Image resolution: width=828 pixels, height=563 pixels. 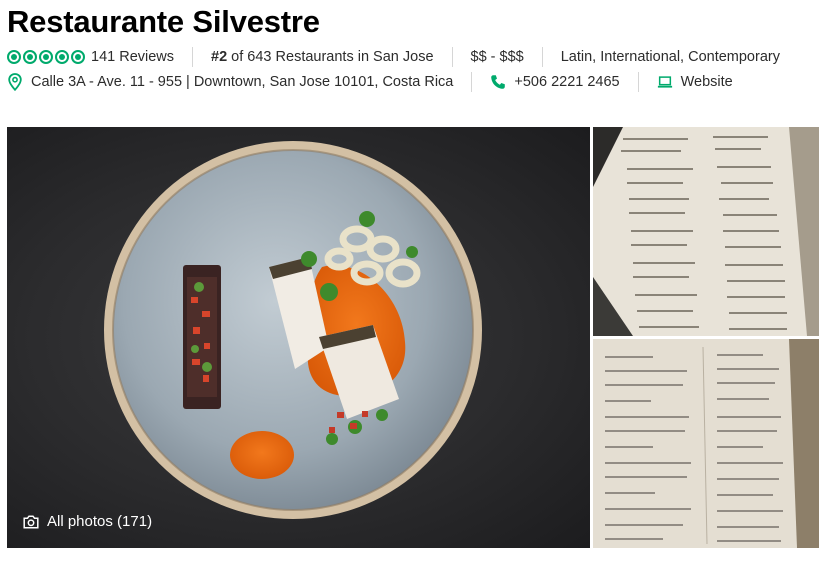 What do you see at coordinates (670, 57) in the screenshot?
I see `cuisines: Latin, International, Contemporary` at bounding box center [670, 57].